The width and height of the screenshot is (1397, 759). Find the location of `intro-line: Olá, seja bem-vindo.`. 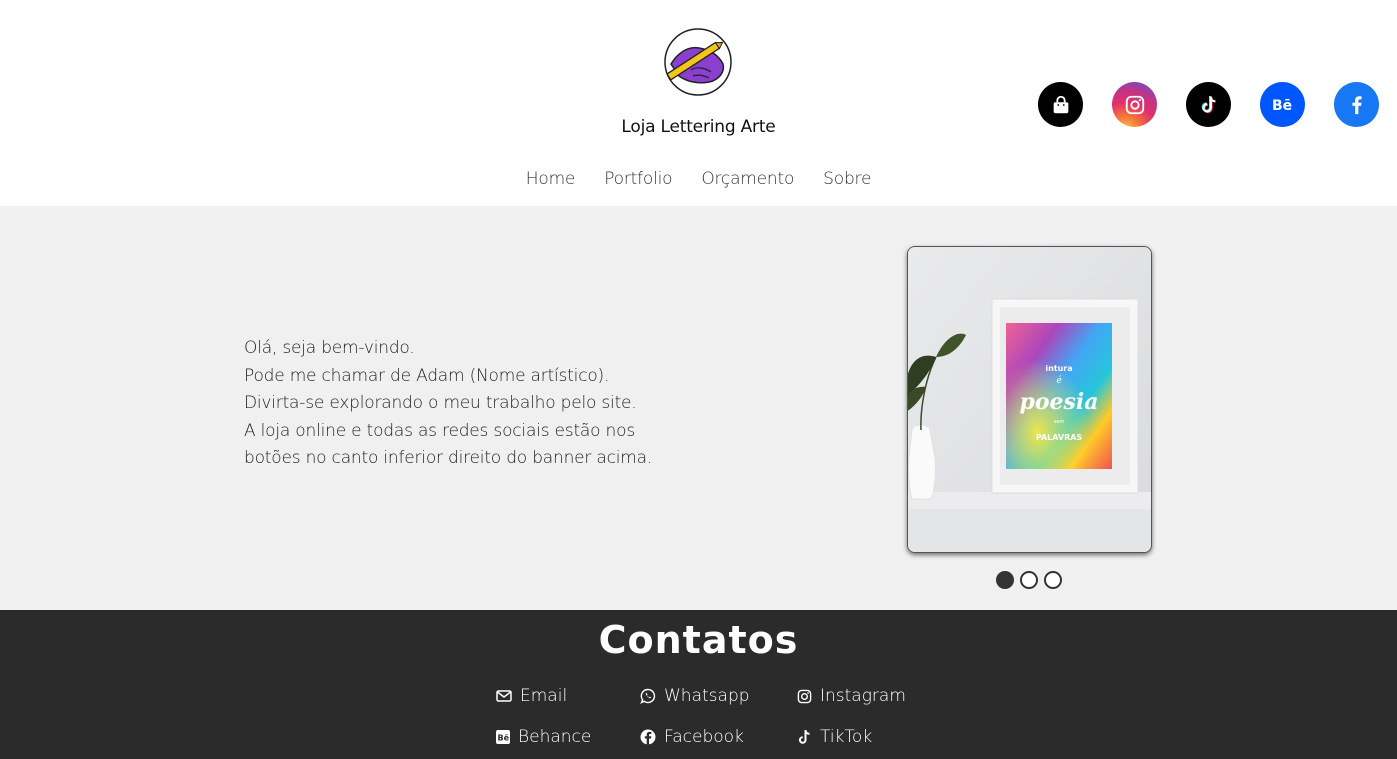

intro-line: Olá, seja bem-vindo. is located at coordinates (329, 348).